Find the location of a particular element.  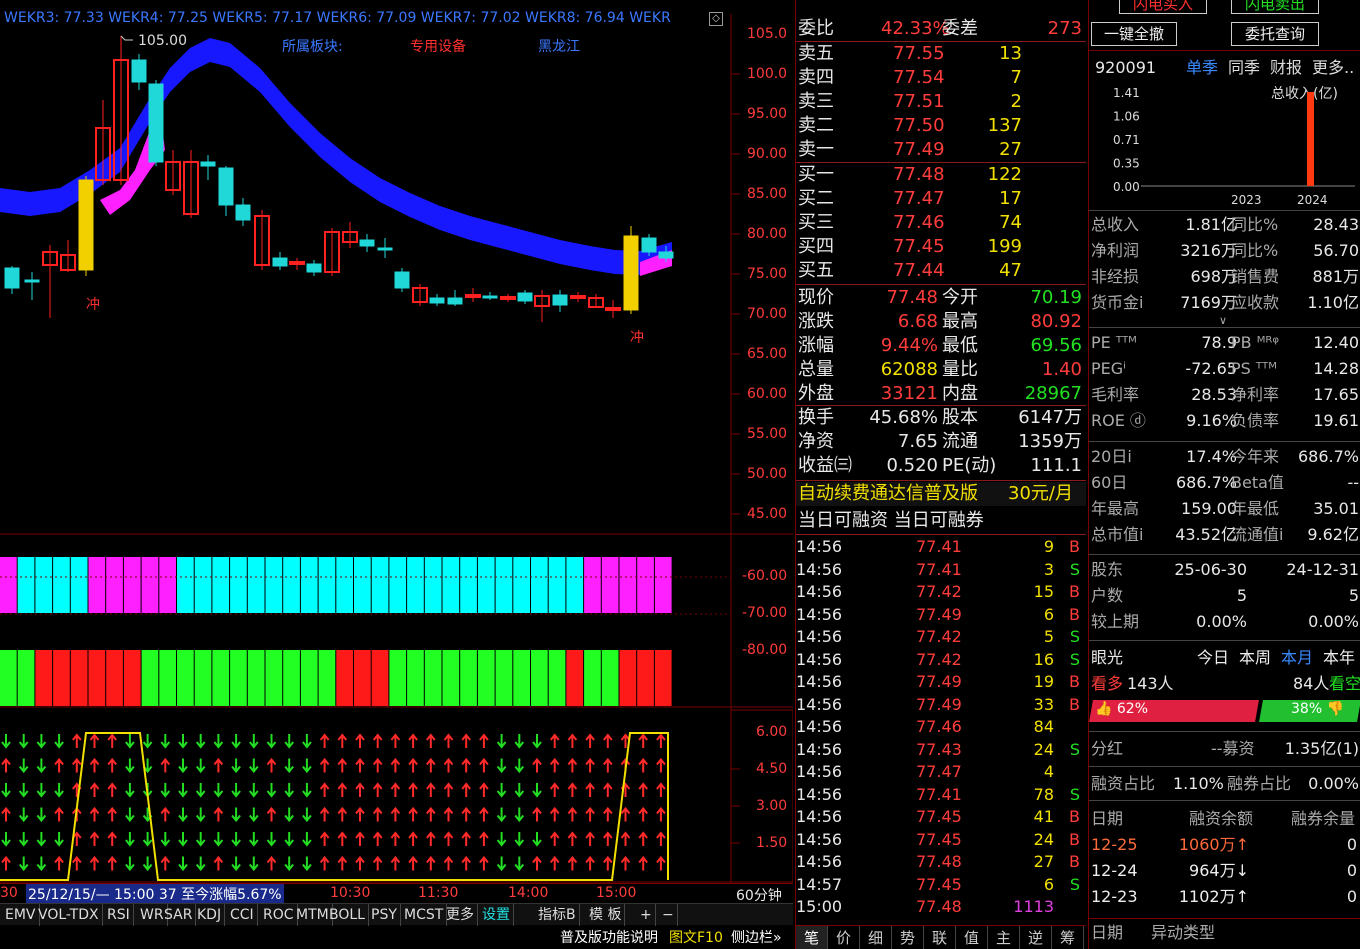

collapse-icon: ◇ is located at coordinates (716, 19).